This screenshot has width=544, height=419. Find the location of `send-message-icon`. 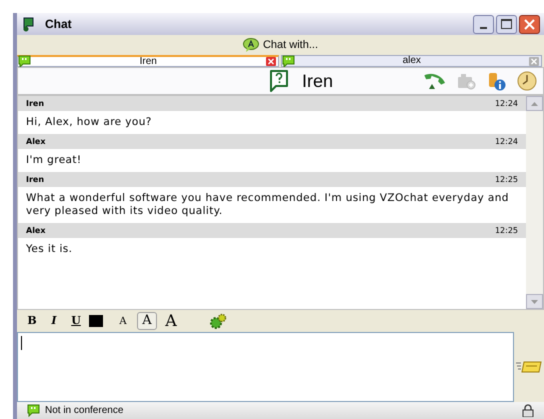

send-message-icon is located at coordinates (529, 367).